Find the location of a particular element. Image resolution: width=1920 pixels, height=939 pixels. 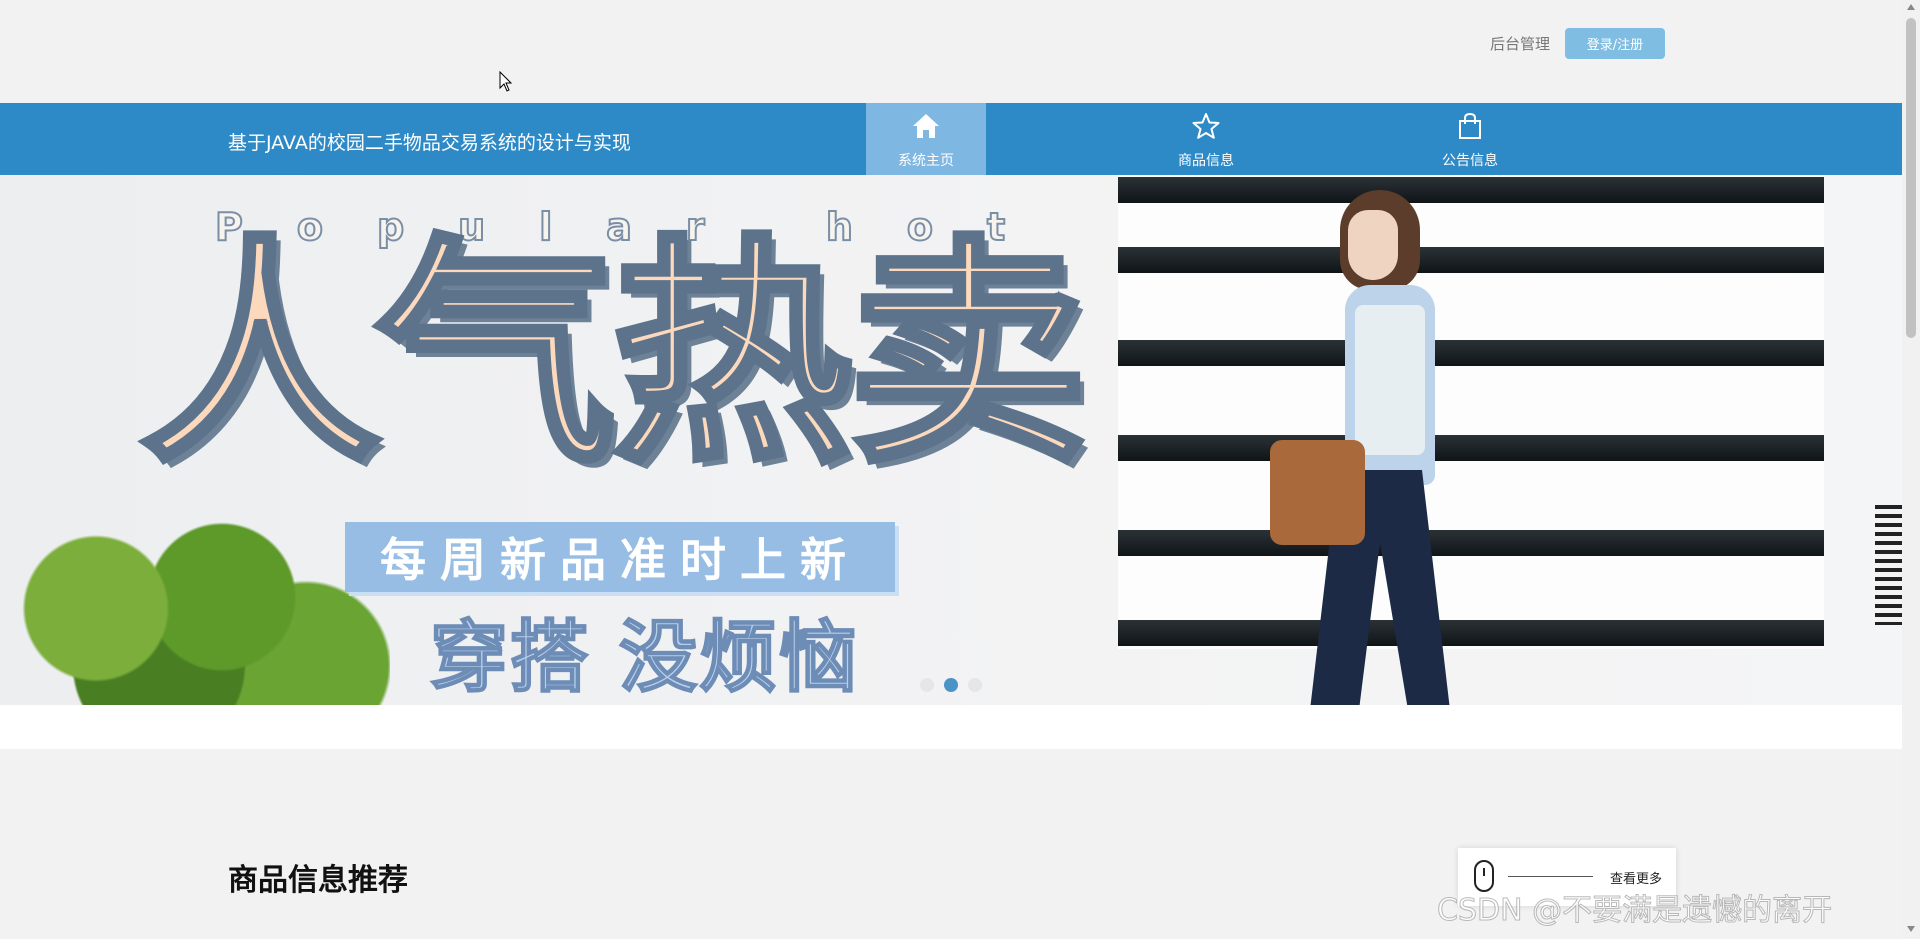

section-title: 商品信息推荐 is located at coordinates (318, 880).